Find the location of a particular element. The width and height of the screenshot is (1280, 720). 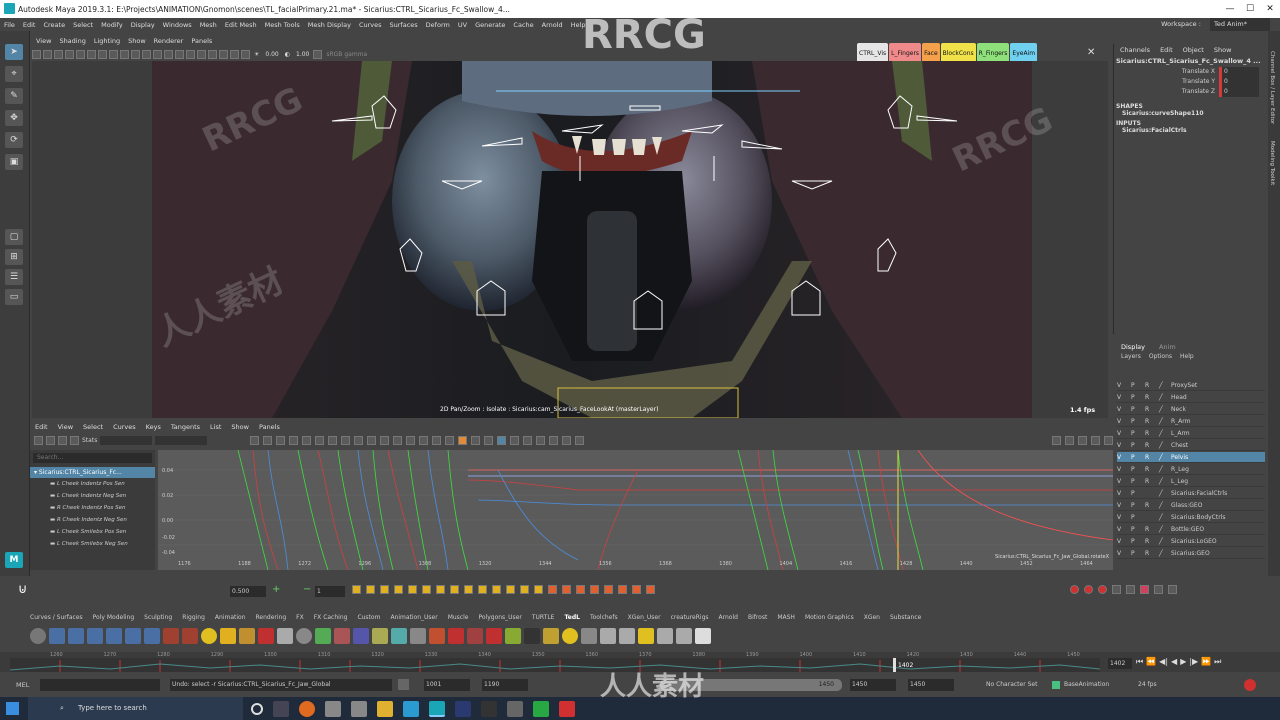

undo-arc-icon: ⊍ is located at coordinates (23, 589).